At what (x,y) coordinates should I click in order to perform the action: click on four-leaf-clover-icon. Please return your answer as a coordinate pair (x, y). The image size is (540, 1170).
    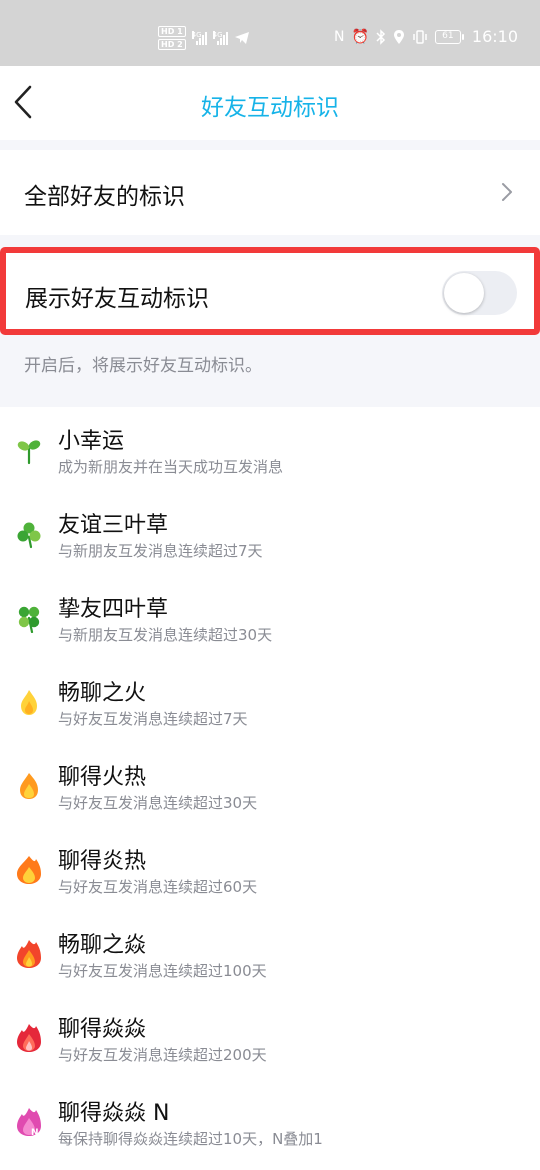
    Looking at the image, I should click on (29, 619).